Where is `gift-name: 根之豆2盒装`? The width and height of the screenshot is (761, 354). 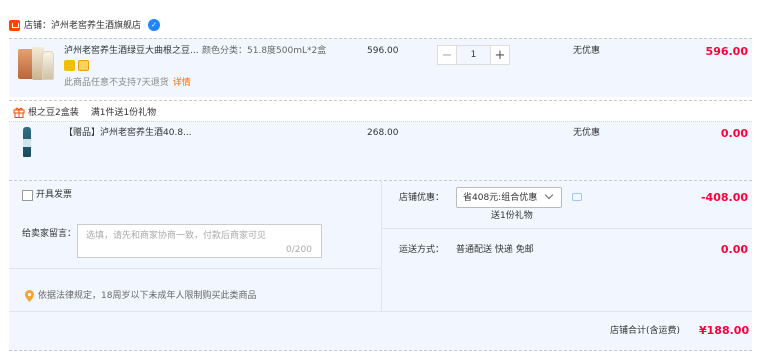
gift-name: 根之豆2盒装 is located at coordinates (53, 113).